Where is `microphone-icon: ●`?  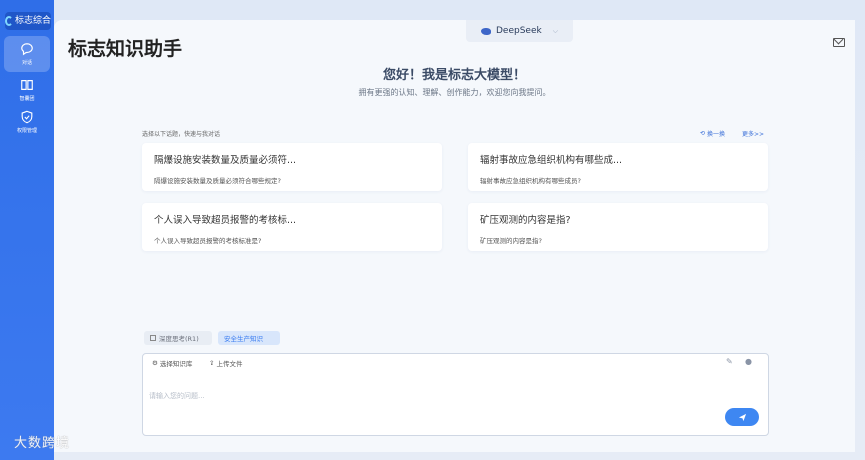 microphone-icon: ● is located at coordinates (748, 361).